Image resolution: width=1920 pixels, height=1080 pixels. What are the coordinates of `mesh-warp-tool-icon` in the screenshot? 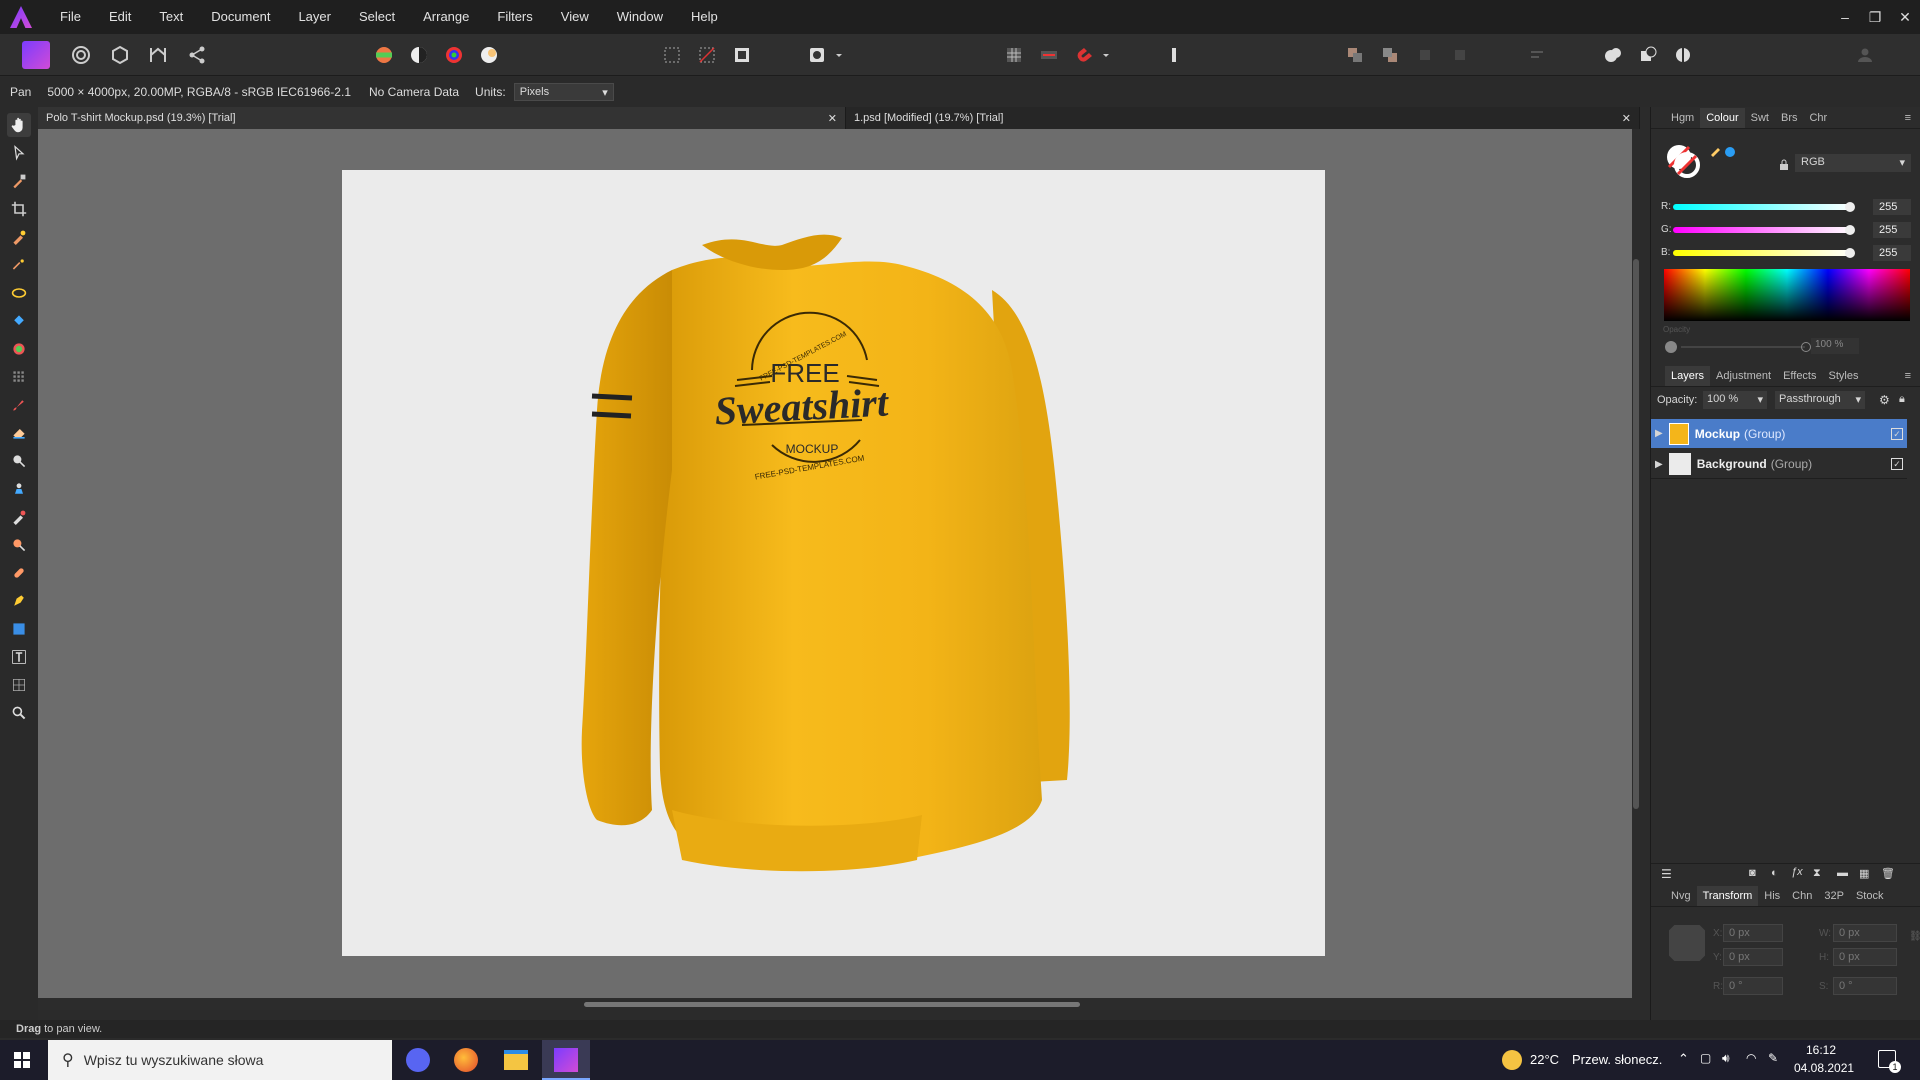 It's located at (19, 685).